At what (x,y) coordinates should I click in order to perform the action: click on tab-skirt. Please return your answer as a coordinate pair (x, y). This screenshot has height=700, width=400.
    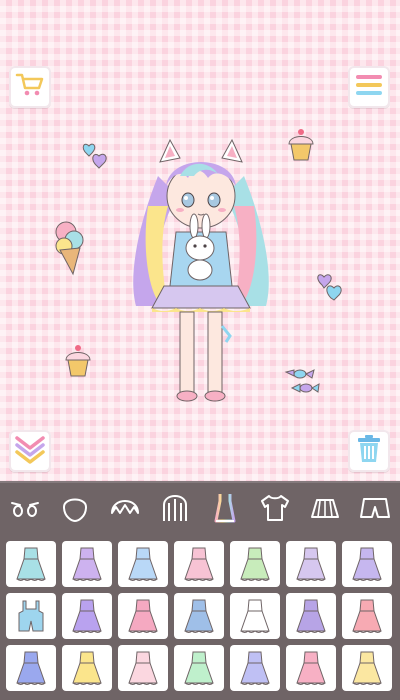
    Looking at the image, I should click on (325, 510).